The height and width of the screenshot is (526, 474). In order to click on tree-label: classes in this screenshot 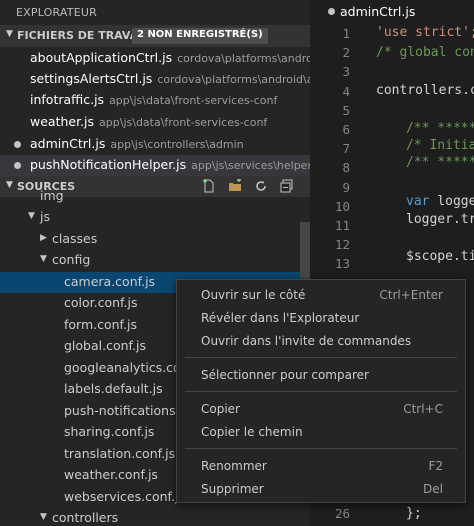, I will do `click(75, 238)`.